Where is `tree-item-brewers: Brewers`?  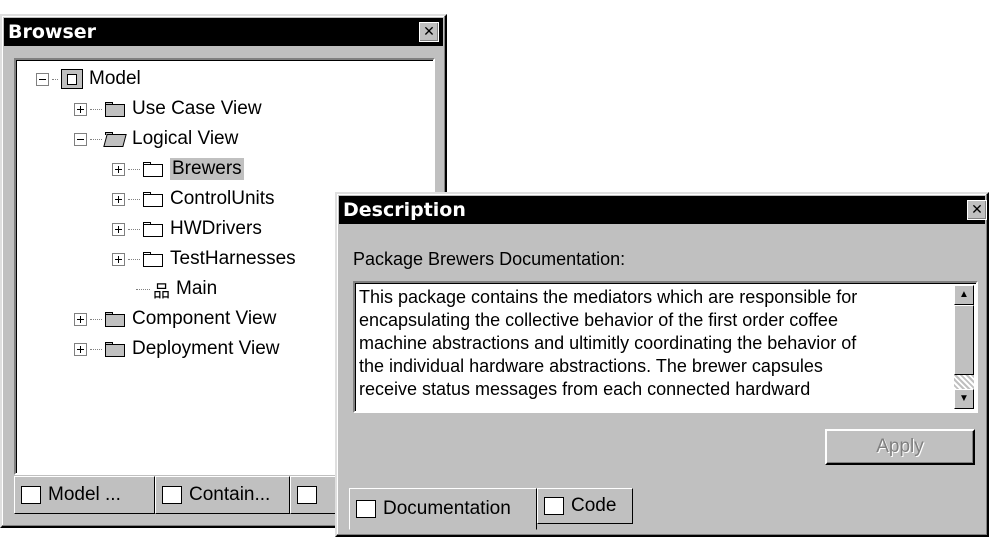 tree-item-brewers: Brewers is located at coordinates (178, 169).